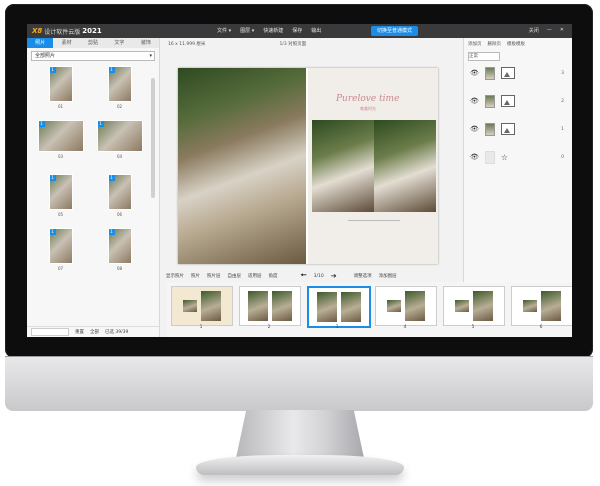  I want to click on left-tabs: 照片 素材 剪贴 文字 装饰, so click(93, 43).